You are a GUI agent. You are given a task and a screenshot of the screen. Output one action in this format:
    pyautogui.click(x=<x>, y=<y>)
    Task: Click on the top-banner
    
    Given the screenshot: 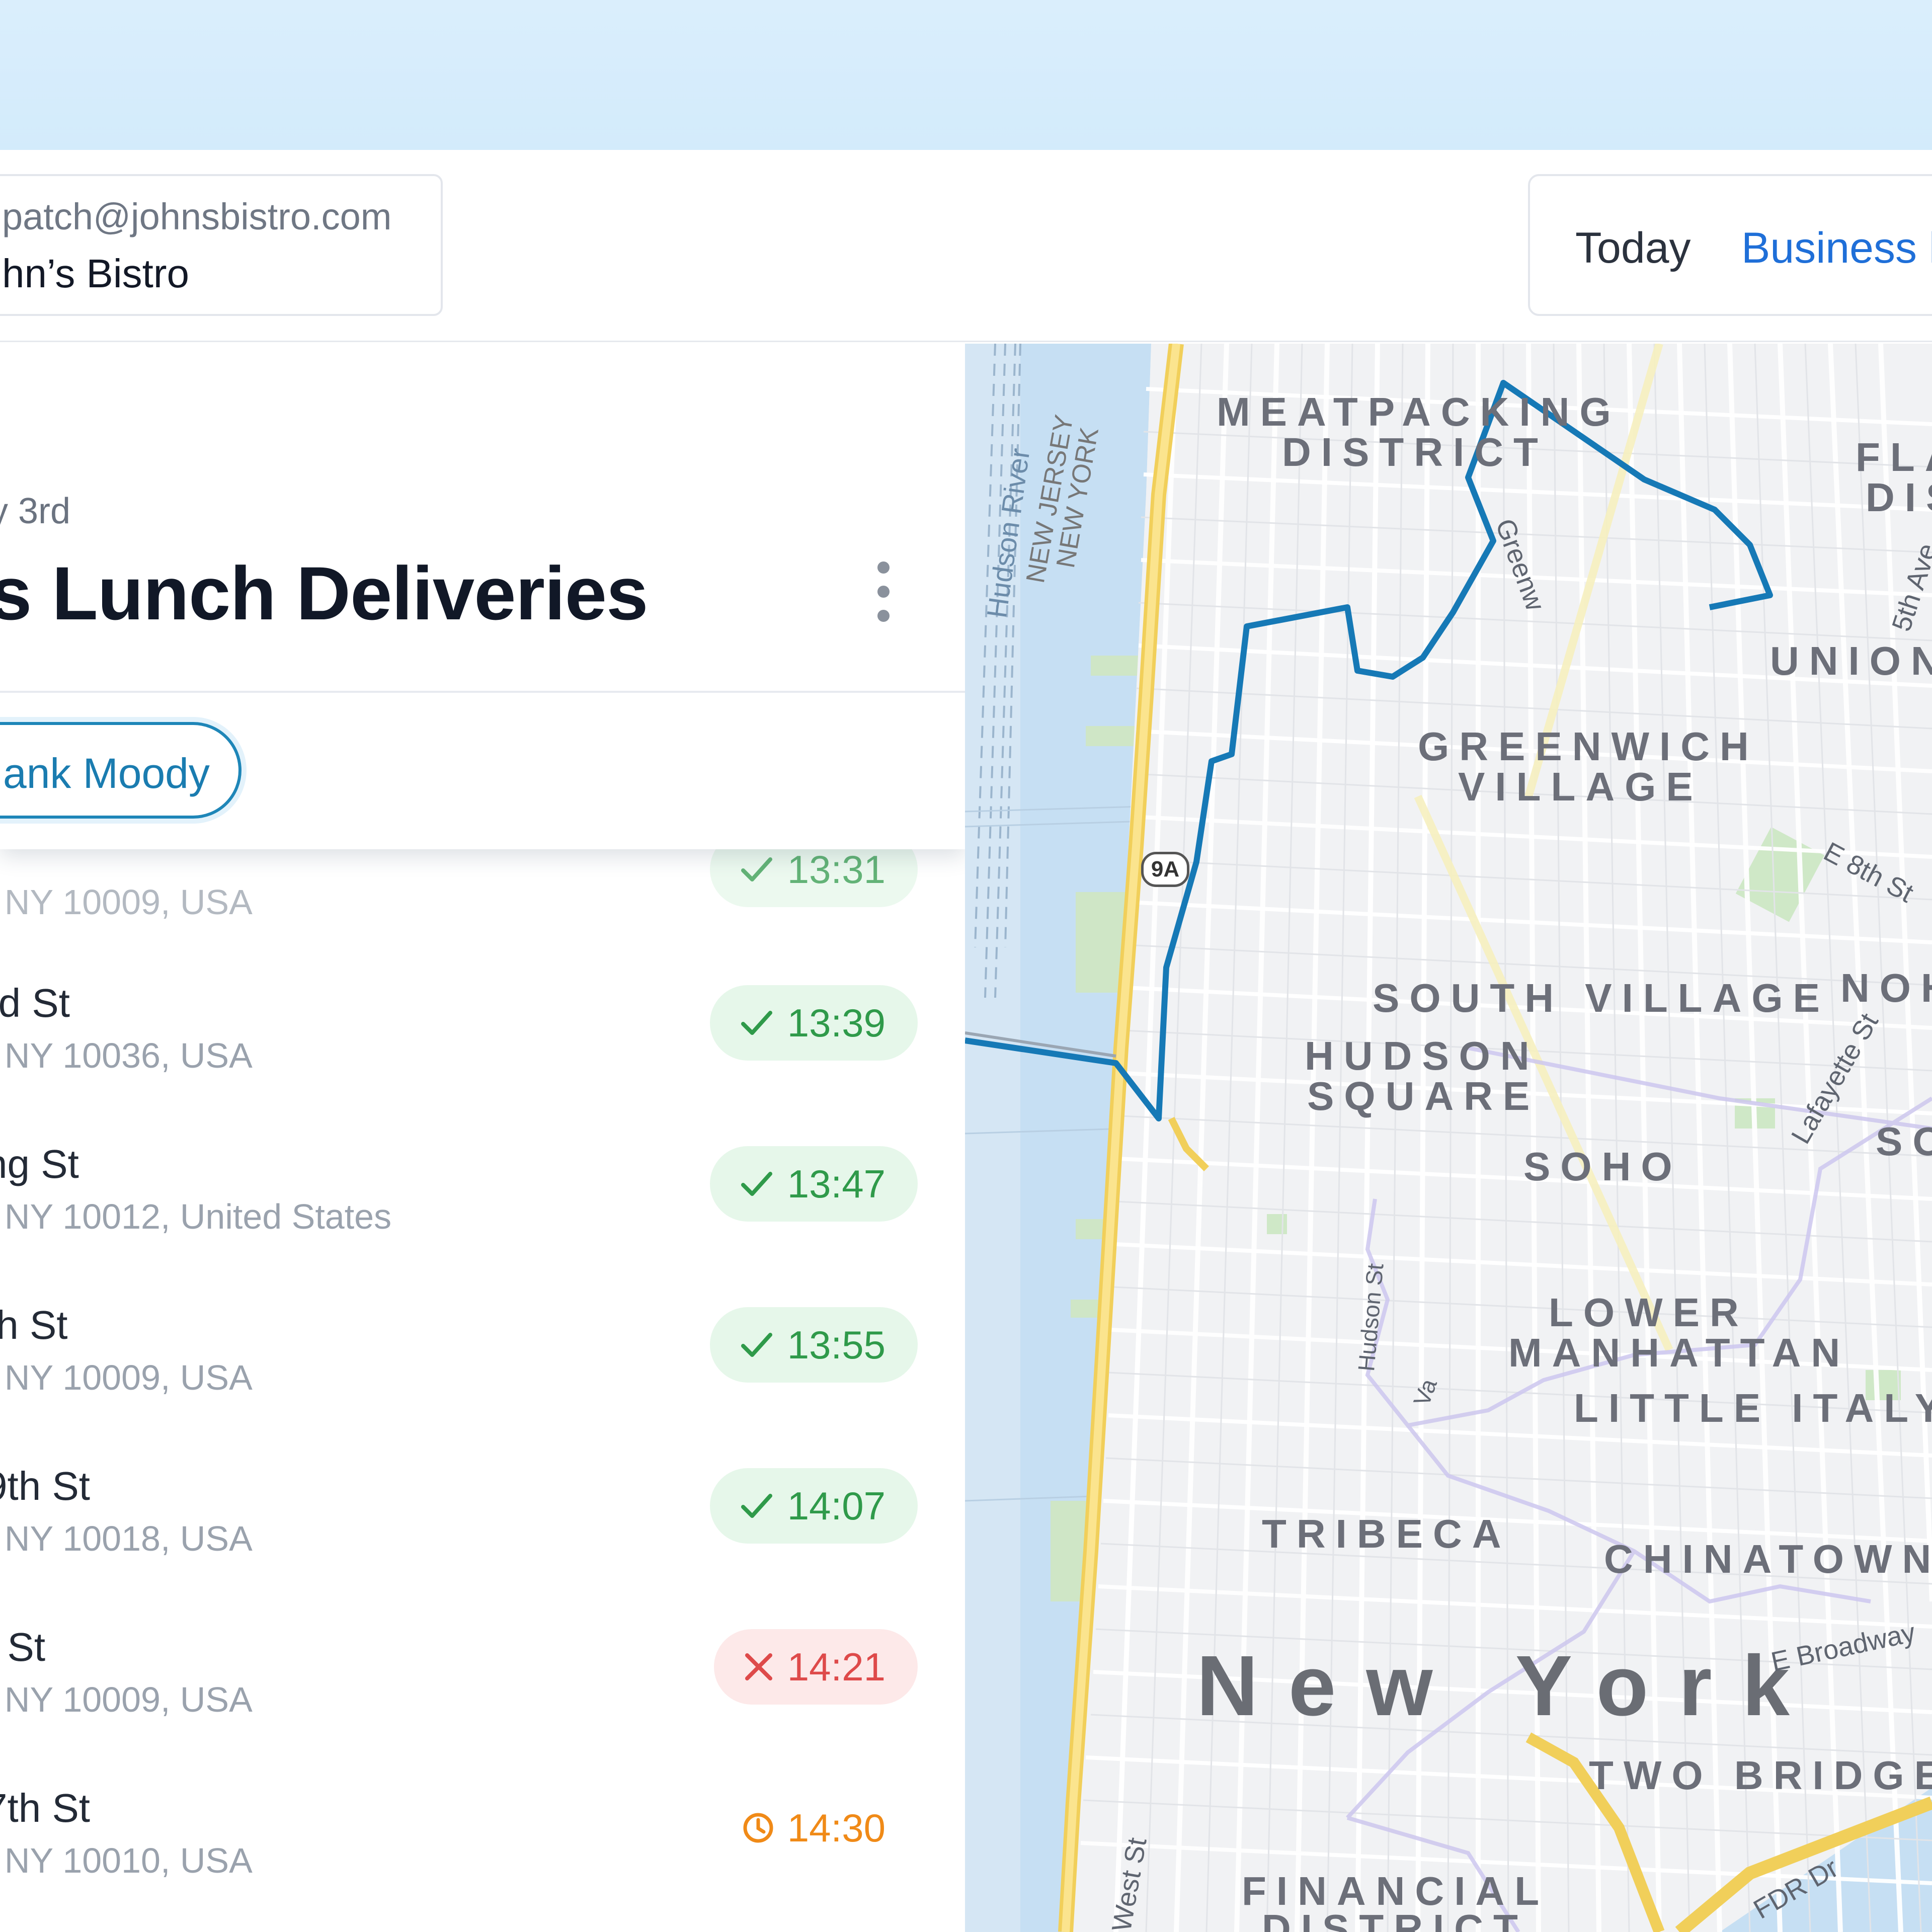 What is the action you would take?
    pyautogui.click(x=966, y=75)
    